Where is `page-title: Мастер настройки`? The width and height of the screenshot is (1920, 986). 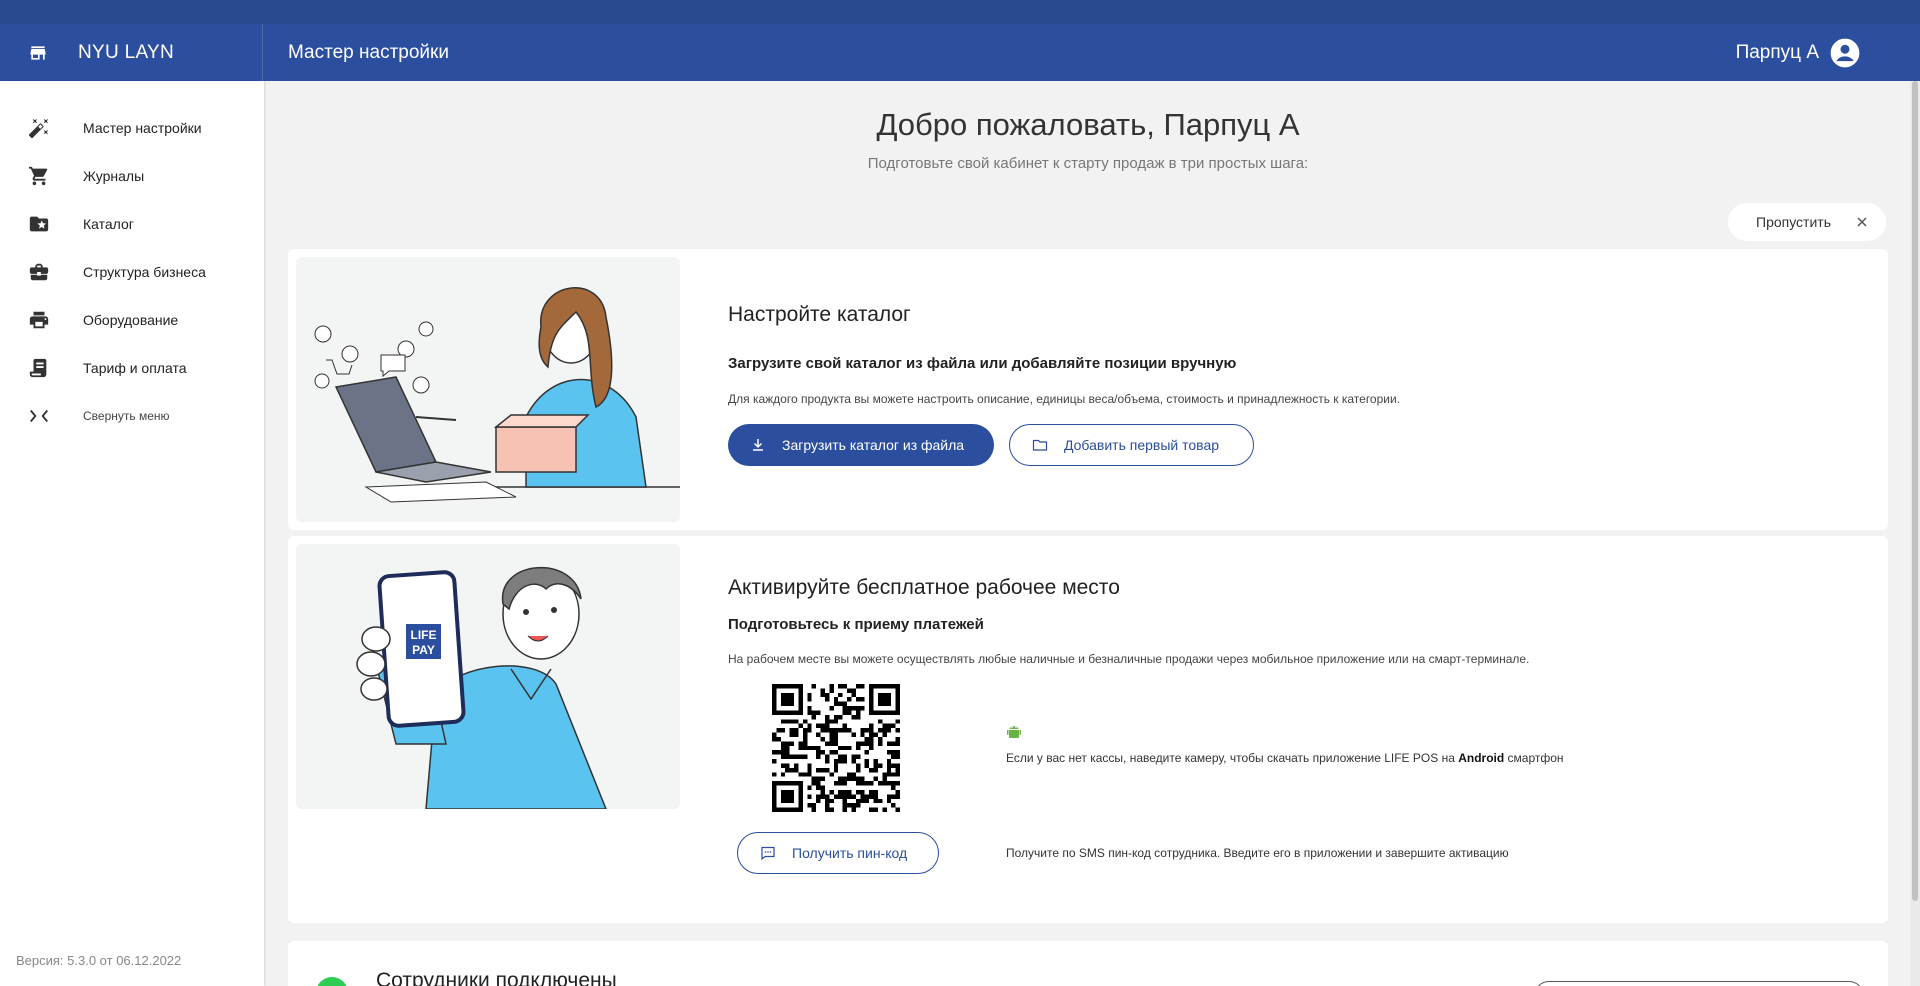
page-title: Мастер настройки is located at coordinates (368, 52).